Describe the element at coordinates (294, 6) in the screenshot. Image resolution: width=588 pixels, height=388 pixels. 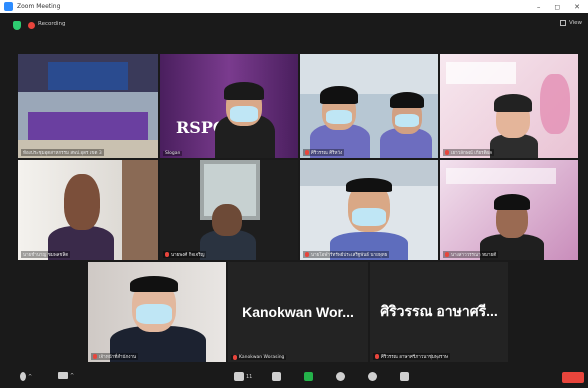
I see `window-titlebar: Zoom Meeting – ◻ ✕` at that location.